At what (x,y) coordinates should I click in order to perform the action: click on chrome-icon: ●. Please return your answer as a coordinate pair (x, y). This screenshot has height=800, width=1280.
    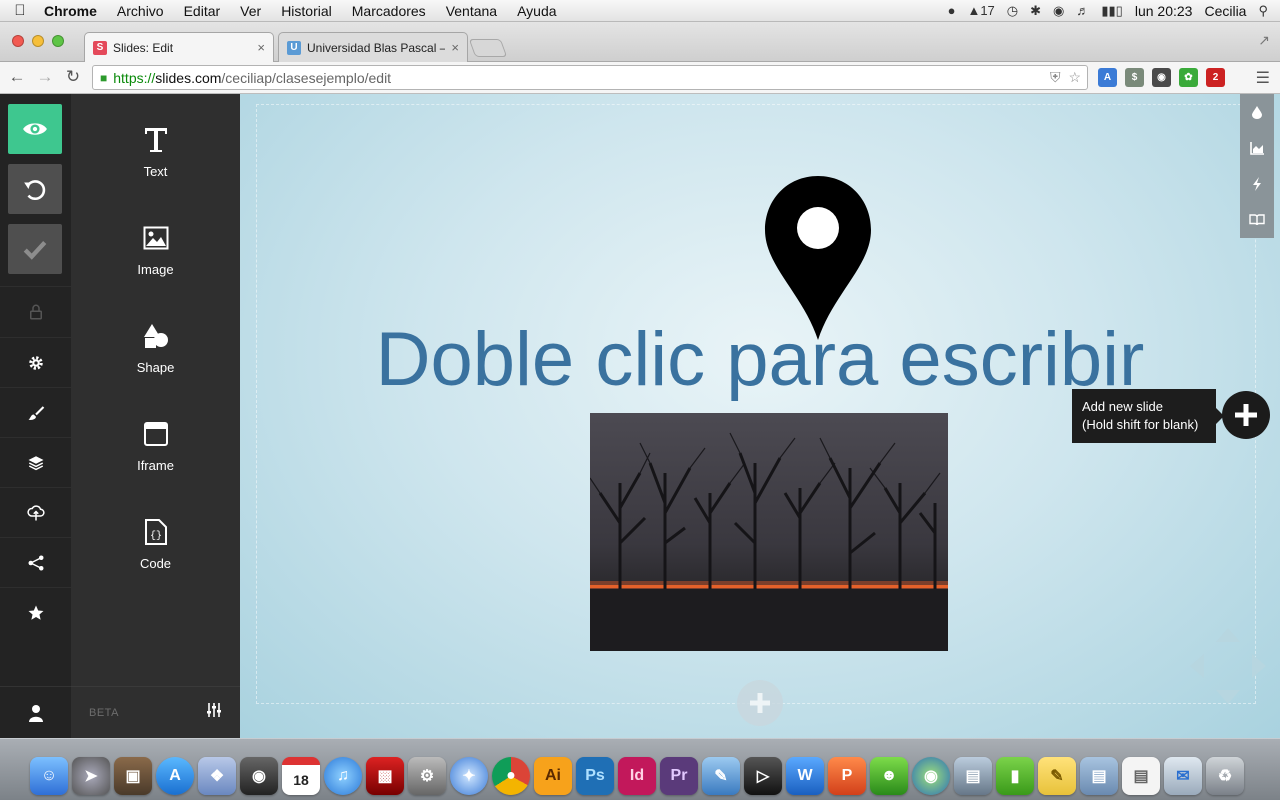
    Looking at the image, I should click on (511, 776).